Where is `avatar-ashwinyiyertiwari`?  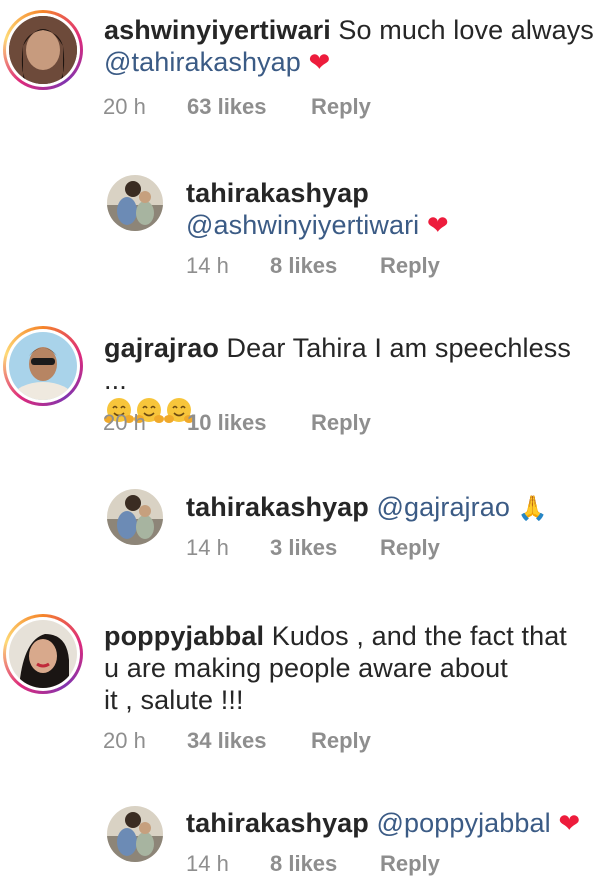 avatar-ashwinyiyertiwari is located at coordinates (43, 50).